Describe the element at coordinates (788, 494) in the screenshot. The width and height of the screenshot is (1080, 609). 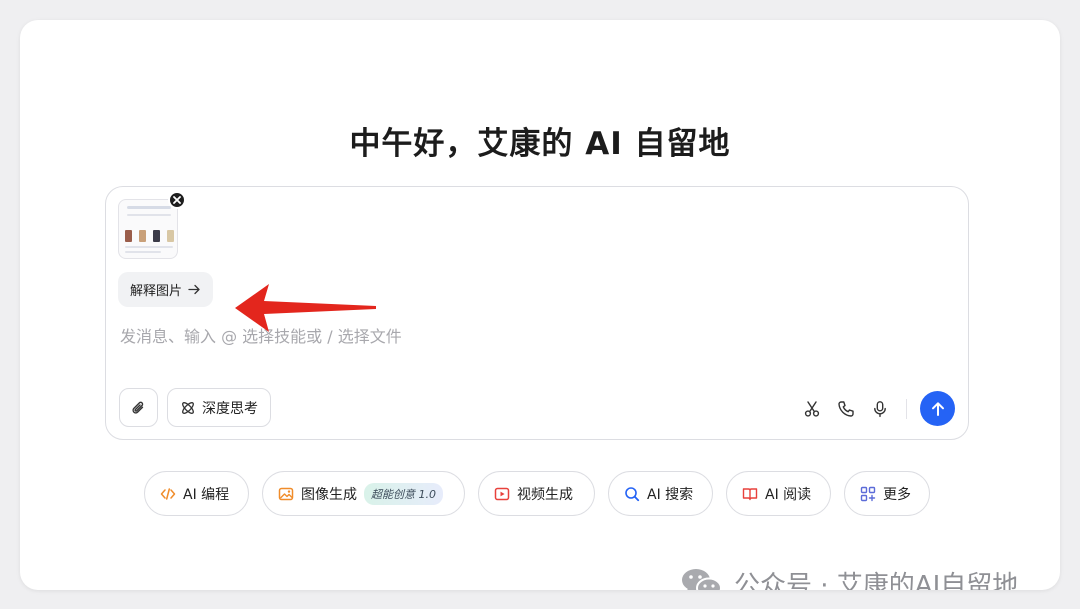
I see `chip-label: AI 阅读` at that location.